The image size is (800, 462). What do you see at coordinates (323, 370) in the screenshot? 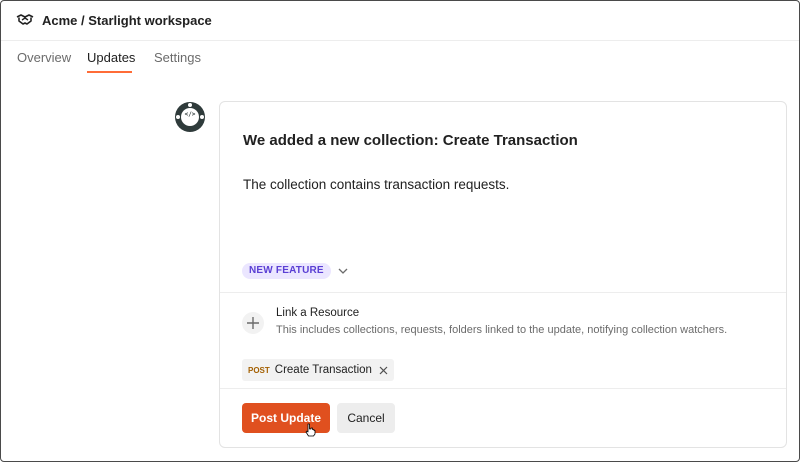
I see `linked-resource-name: Create Transaction` at bounding box center [323, 370].